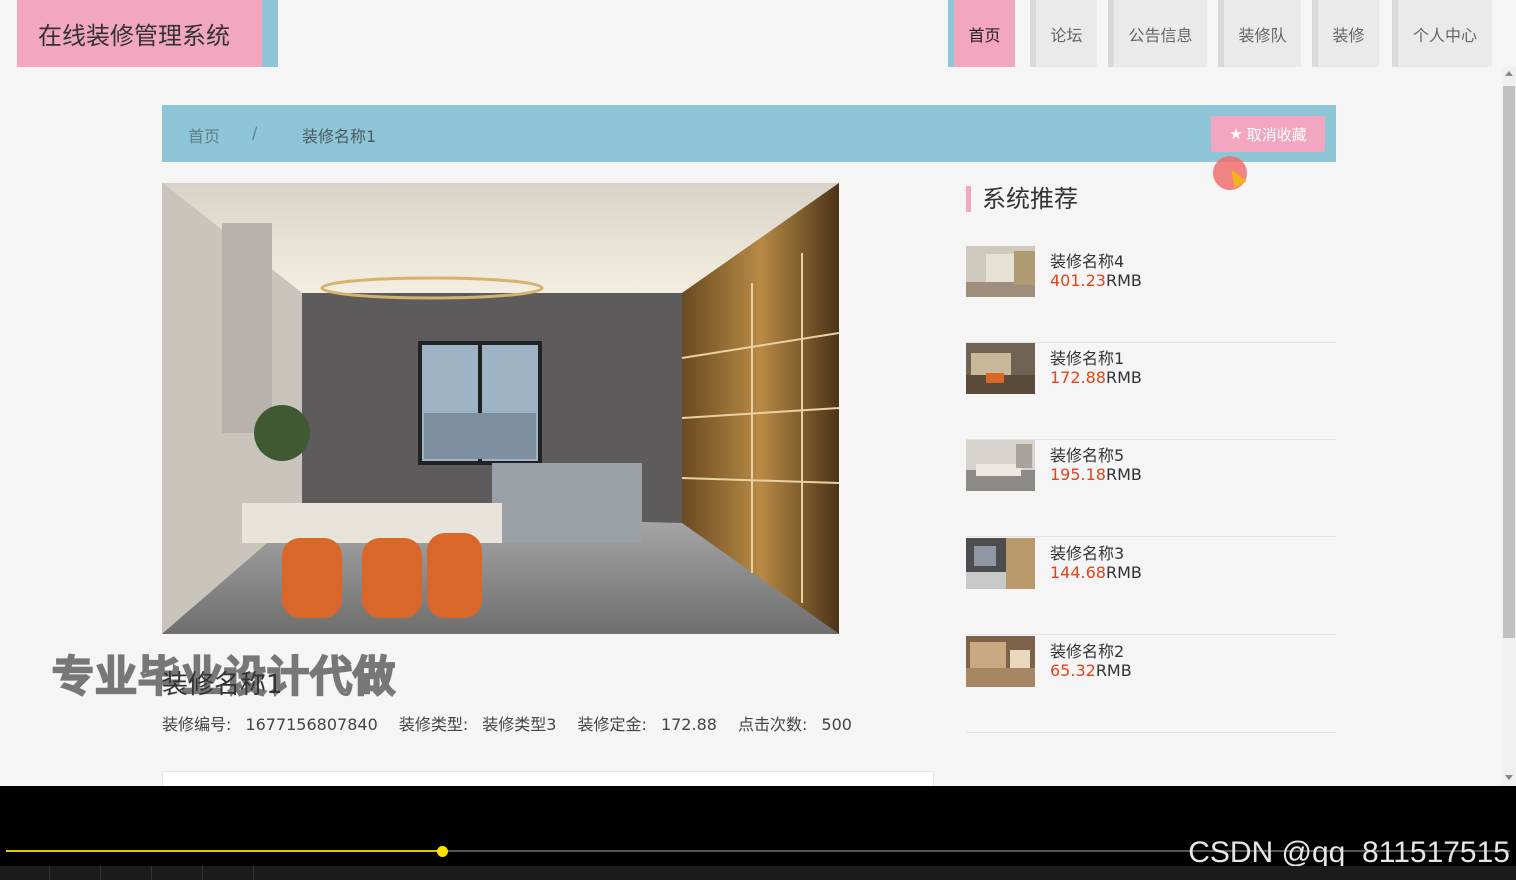 Image resolution: width=1516 pixels, height=880 pixels. What do you see at coordinates (1151, 488) in the screenshot?
I see `recommend-item: 装修名称5 195.18RMB` at bounding box center [1151, 488].